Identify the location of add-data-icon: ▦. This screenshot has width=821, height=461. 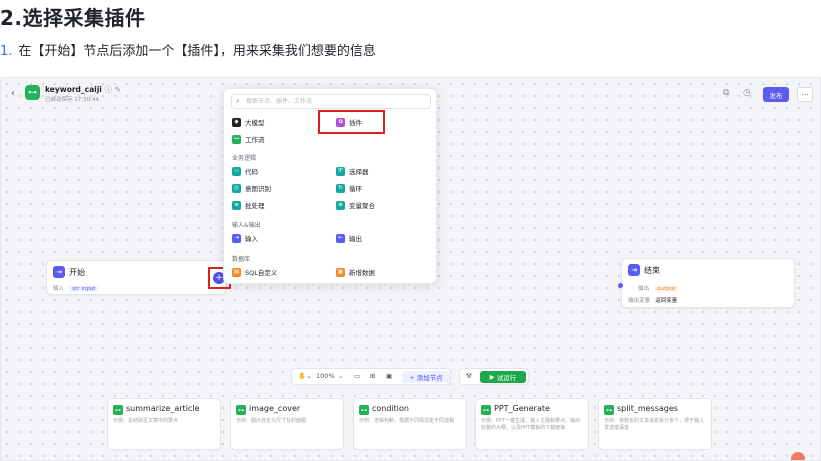
(340, 272).